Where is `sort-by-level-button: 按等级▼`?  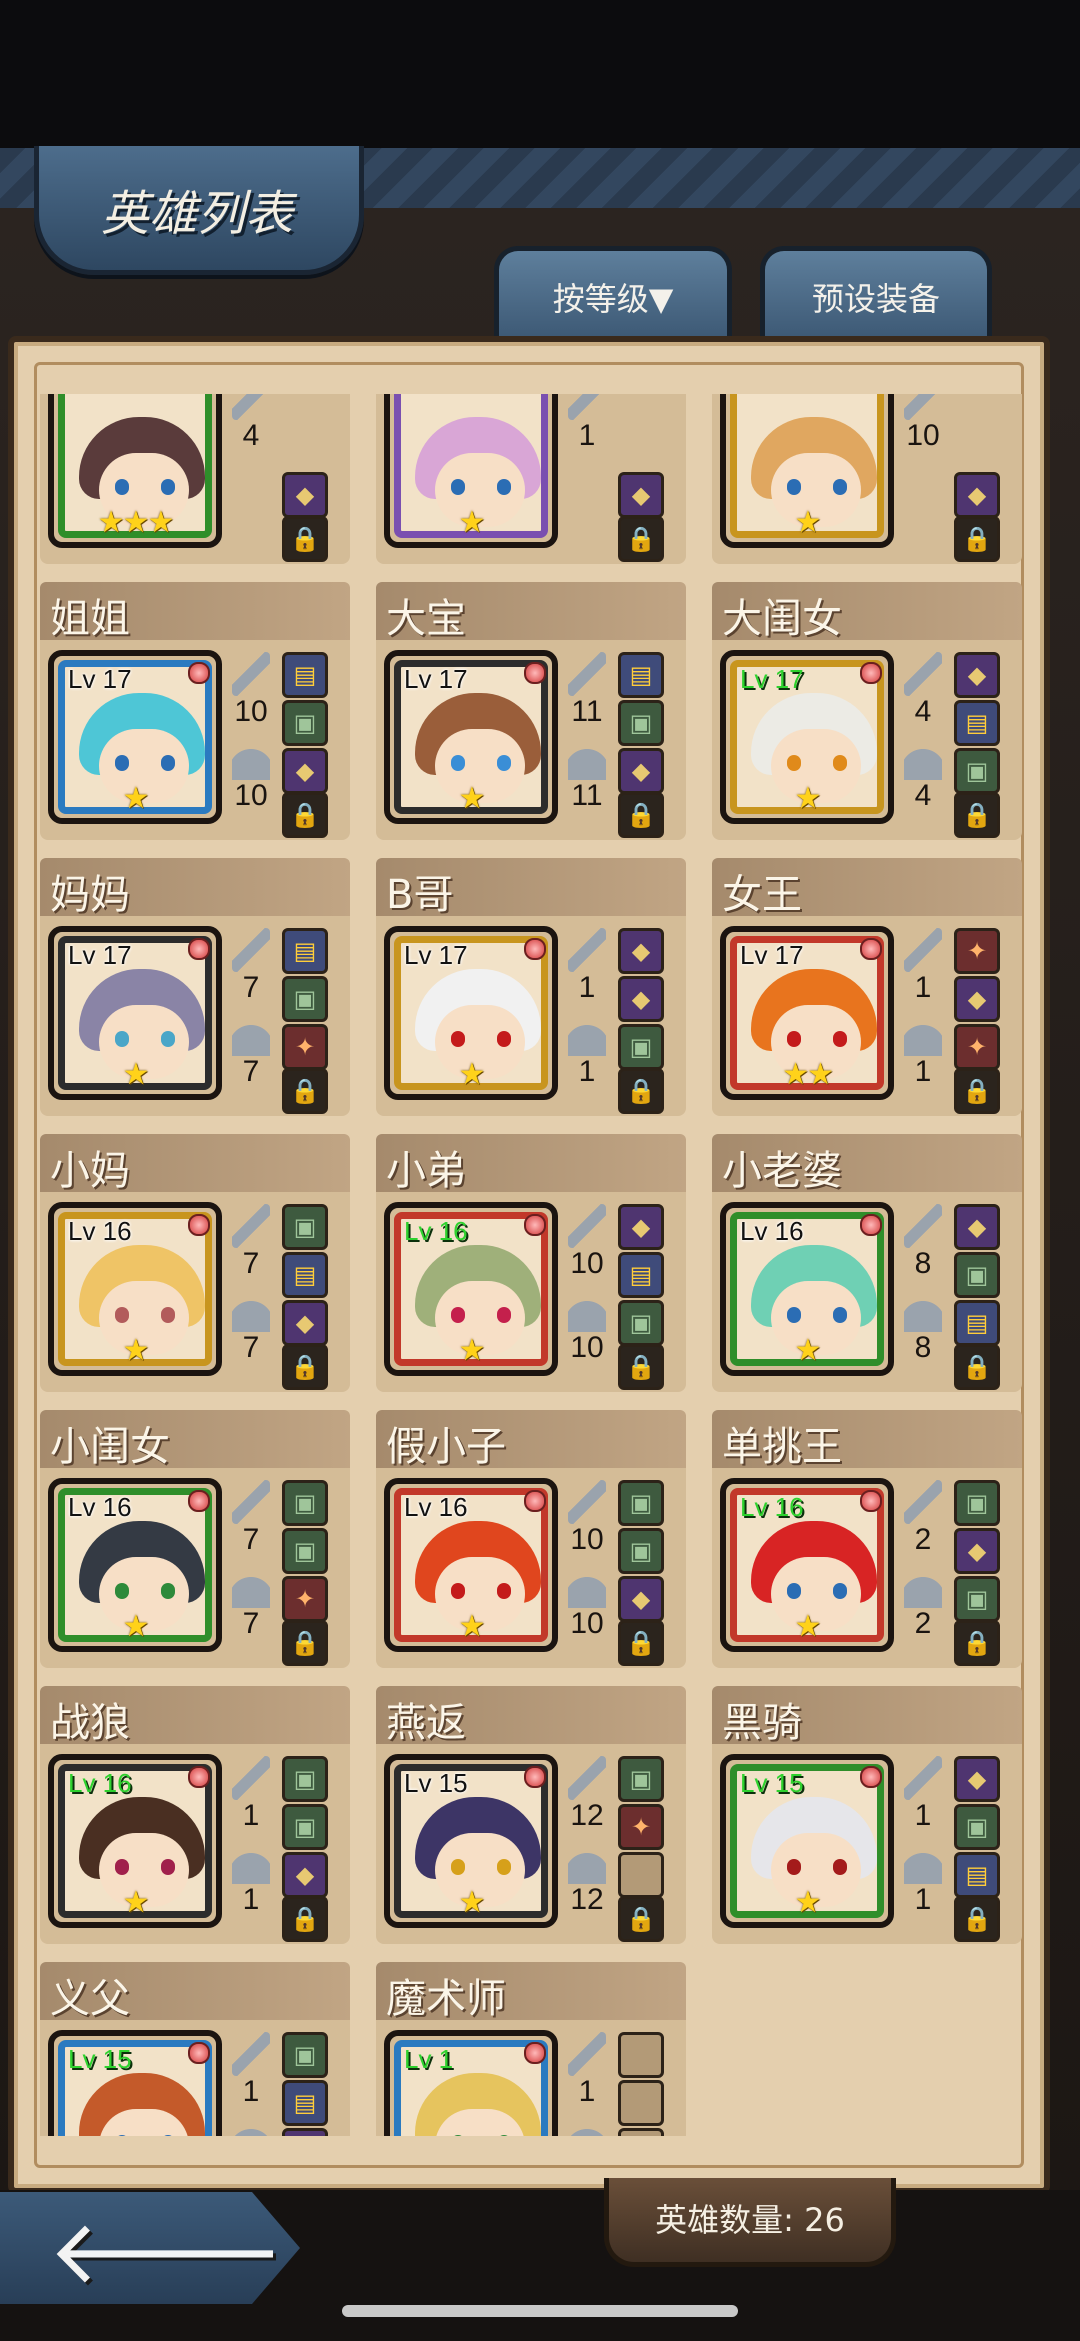
sort-by-level-button: 按等级▼ is located at coordinates (613, 293).